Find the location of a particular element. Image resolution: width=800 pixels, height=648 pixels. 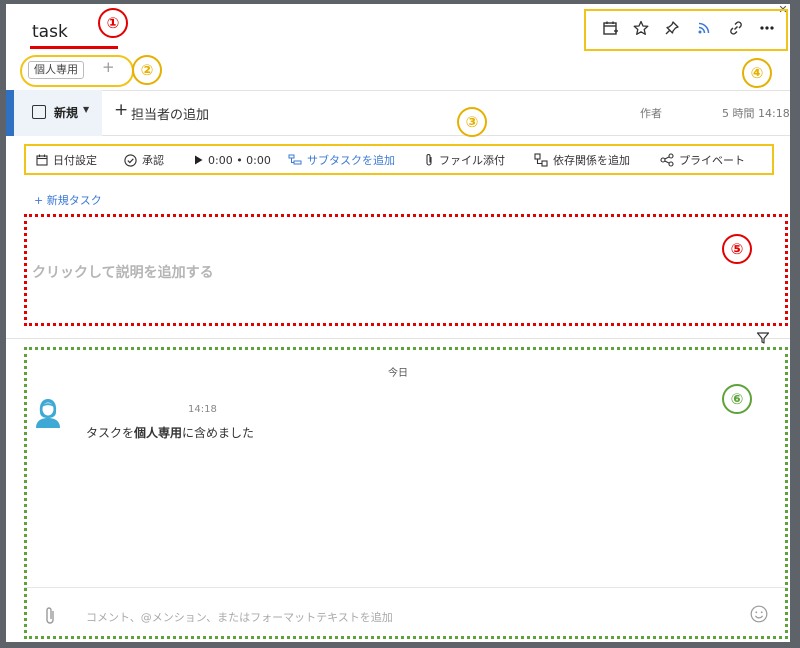

add-subtask-button: サブタスクを追加 is located at coordinates (341, 160).